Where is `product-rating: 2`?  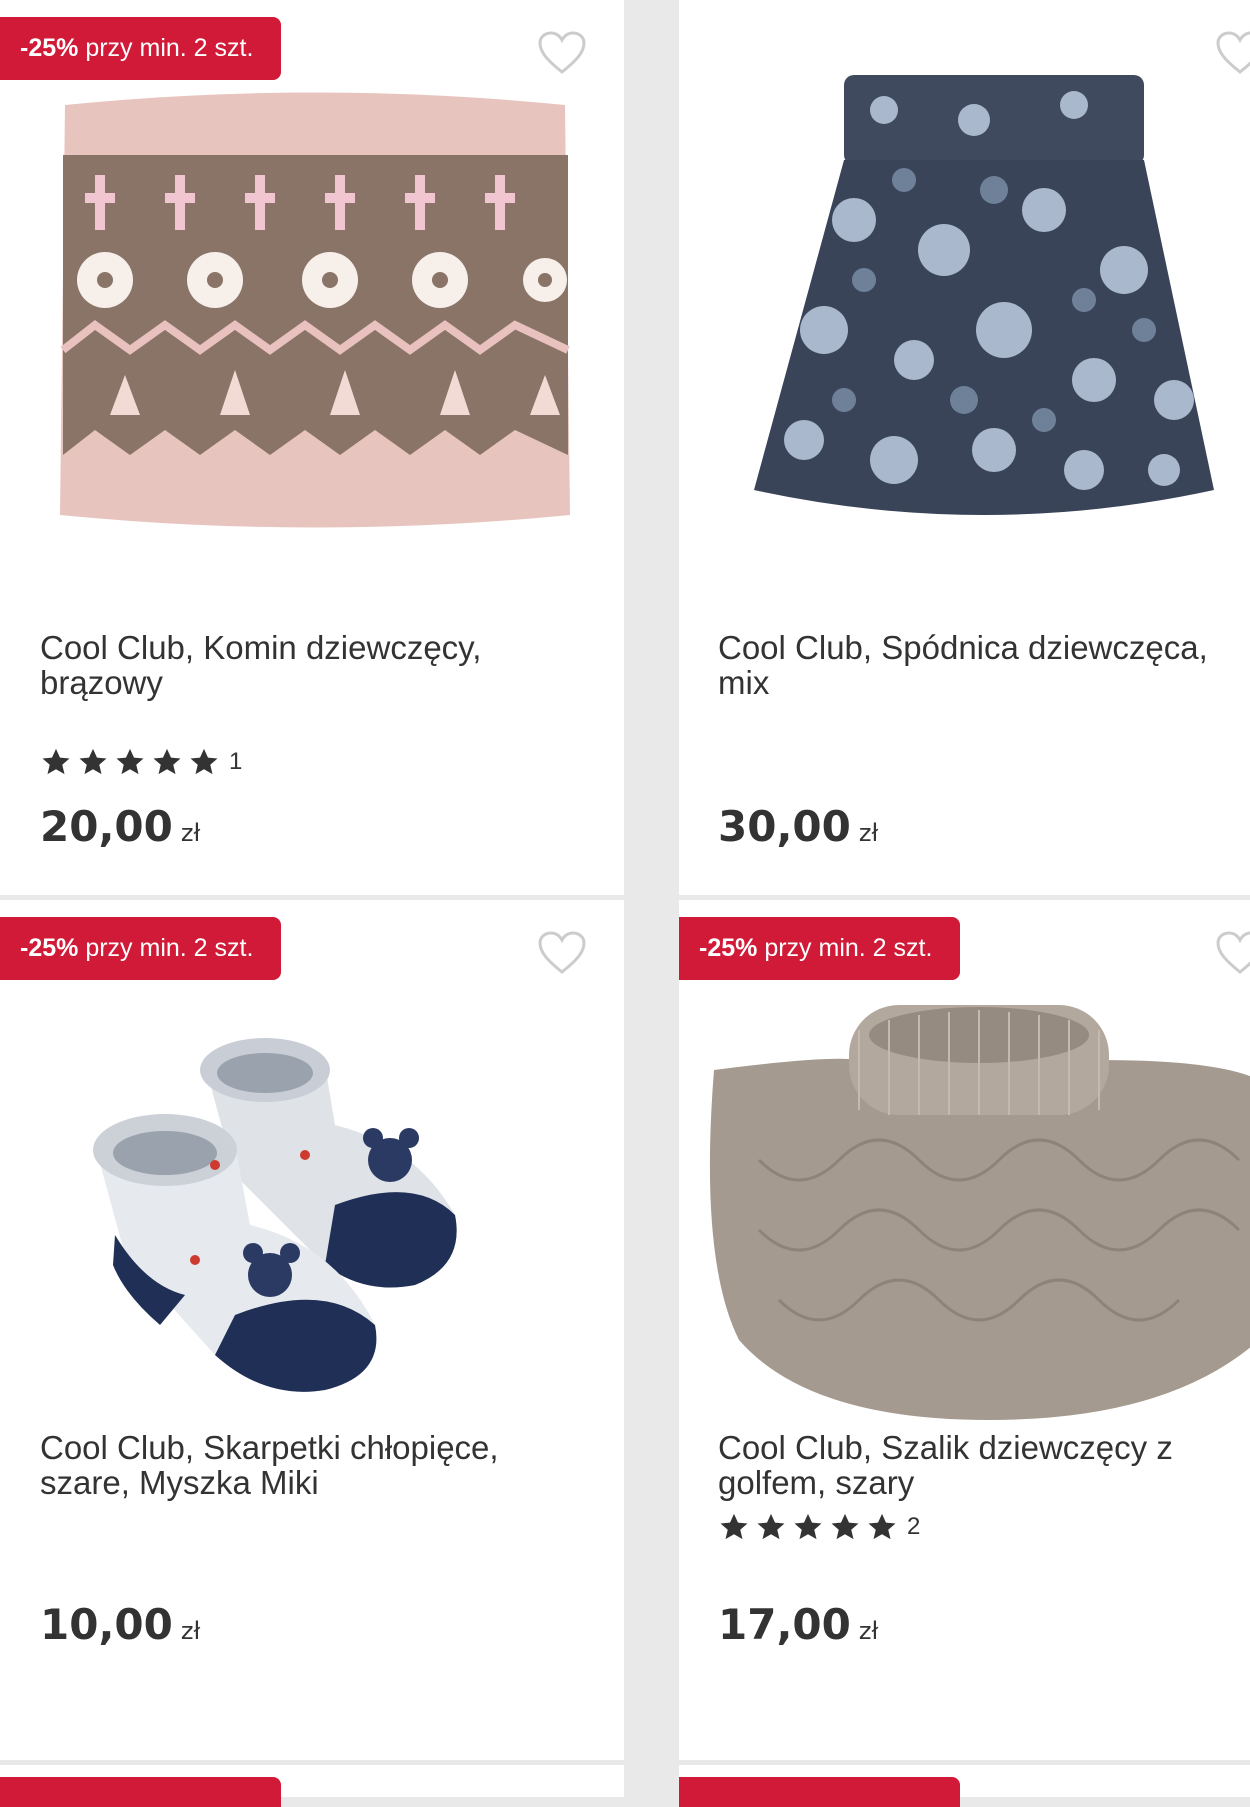 product-rating: 2 is located at coordinates (819, 1527).